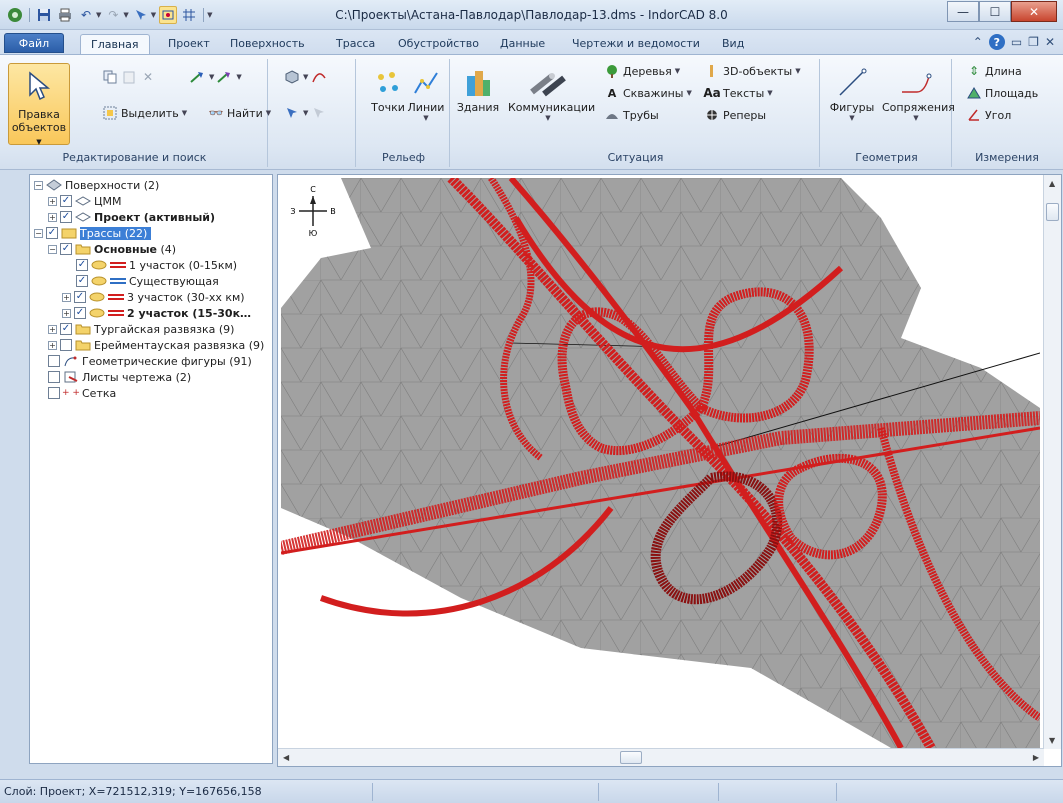 The image size is (1063, 803). Describe the element at coordinates (198, 77) in the screenshot. I see `move-icon` at that location.